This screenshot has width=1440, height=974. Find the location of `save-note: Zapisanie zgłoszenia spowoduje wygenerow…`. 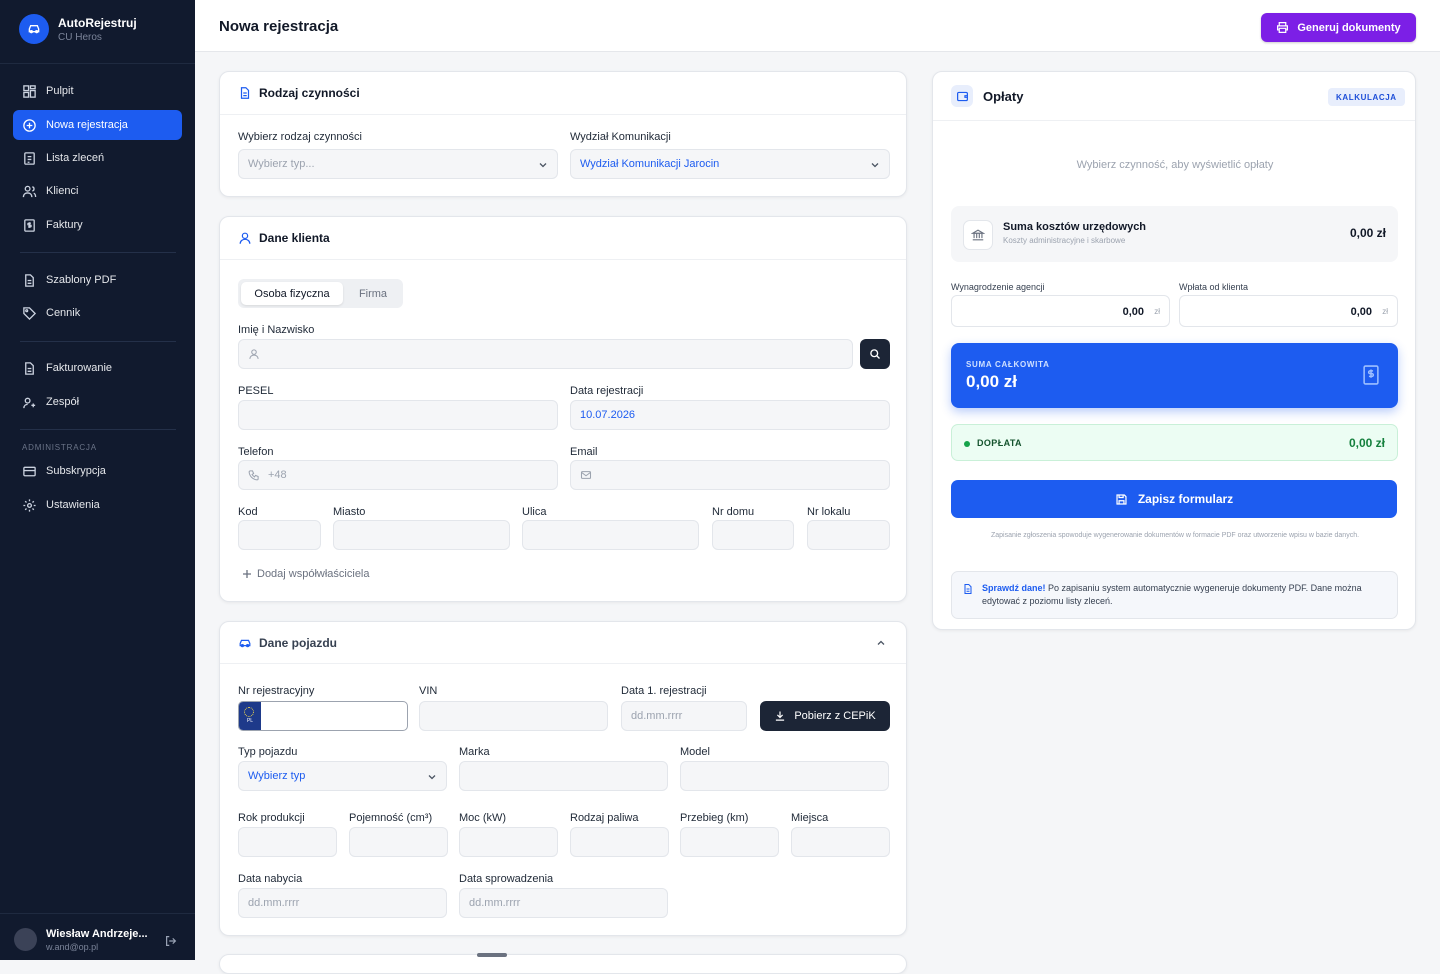

save-note: Zapisanie zgłoszenia spowoduje wygenerow… is located at coordinates (1175, 535).